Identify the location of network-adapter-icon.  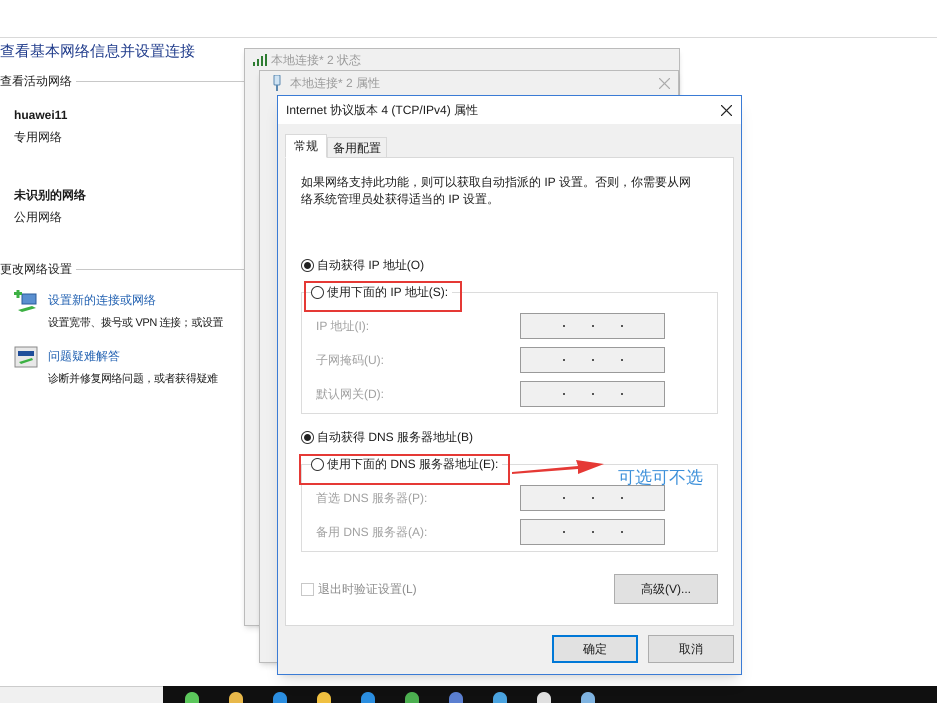
(277, 83).